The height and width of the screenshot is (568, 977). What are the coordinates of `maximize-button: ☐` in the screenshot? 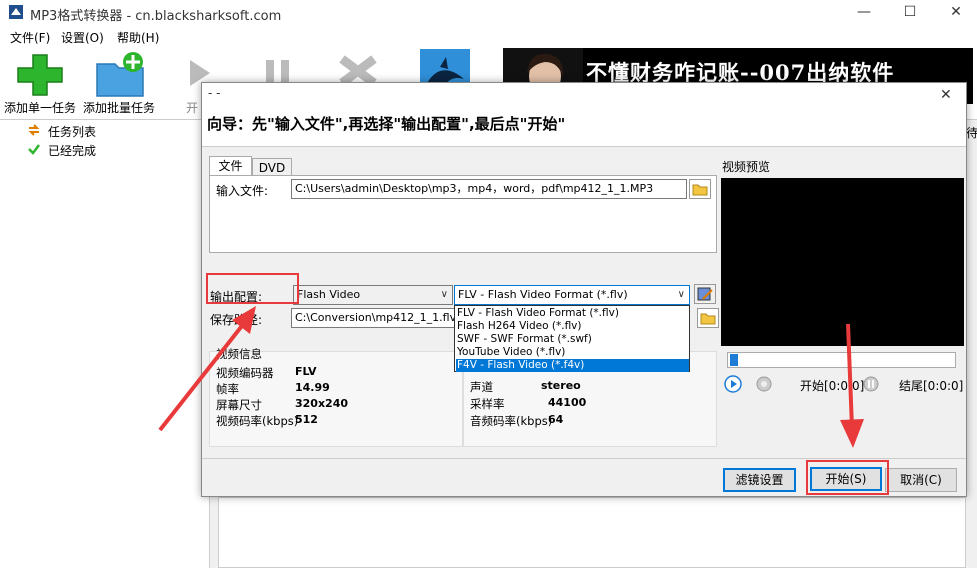 It's located at (910, 13).